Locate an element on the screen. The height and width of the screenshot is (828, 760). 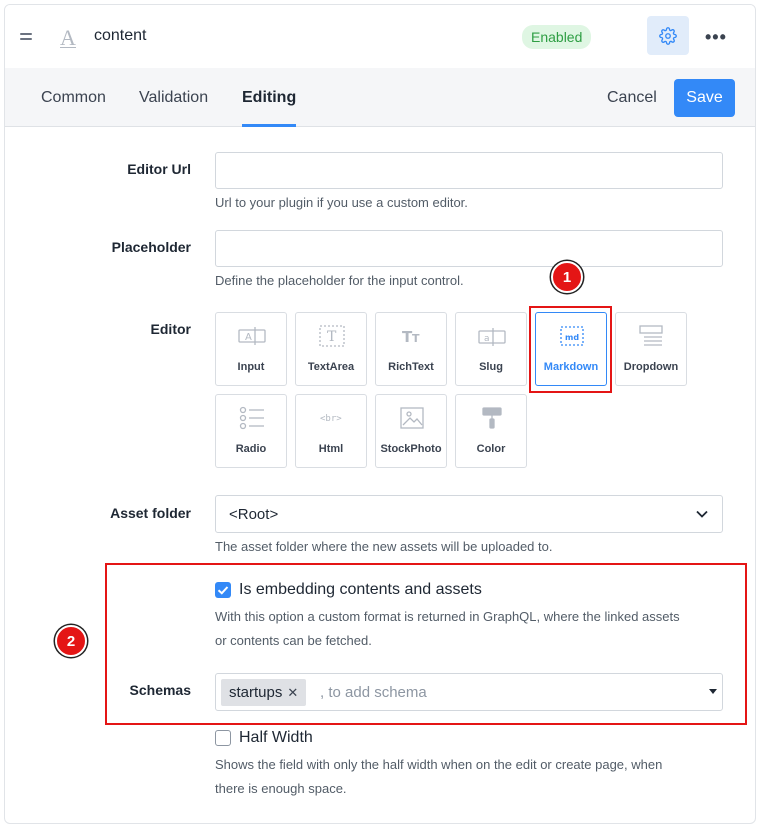
textarea-icon: T is located at coordinates (332, 336).